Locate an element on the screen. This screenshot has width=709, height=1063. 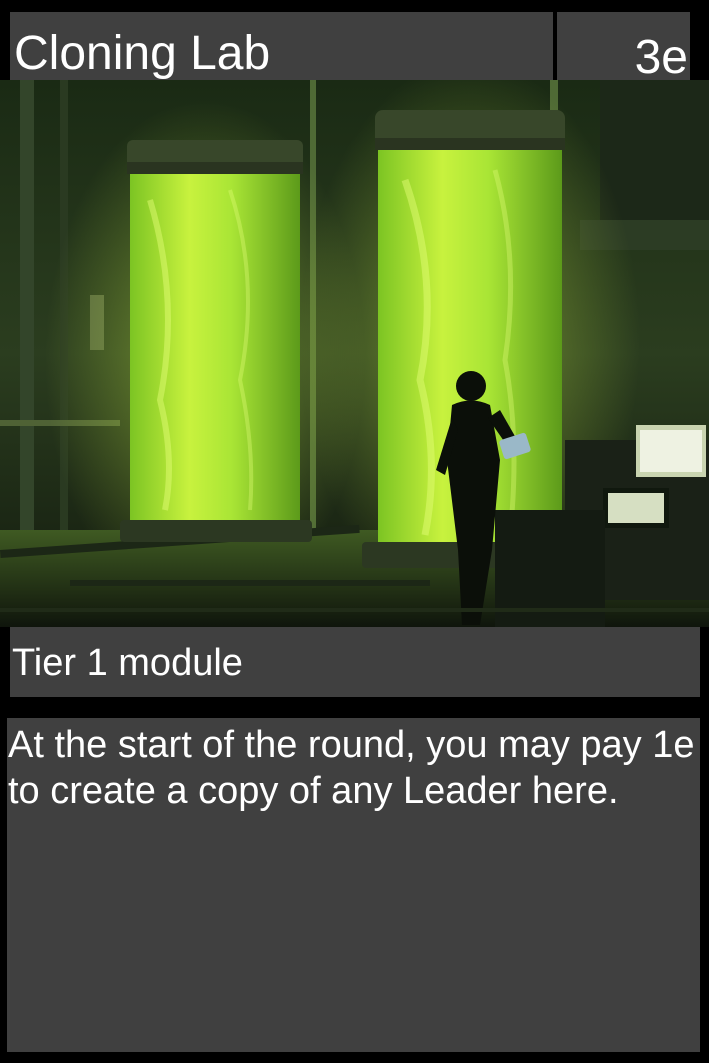
title-bar: Cloning Lab is located at coordinates (281, 46).